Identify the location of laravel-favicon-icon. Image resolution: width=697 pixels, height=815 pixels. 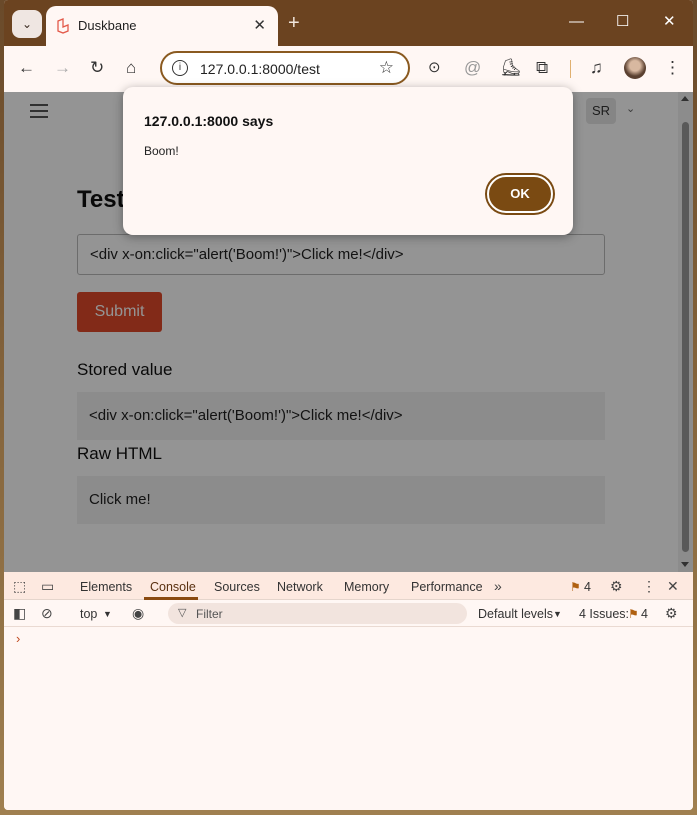
(64, 26).